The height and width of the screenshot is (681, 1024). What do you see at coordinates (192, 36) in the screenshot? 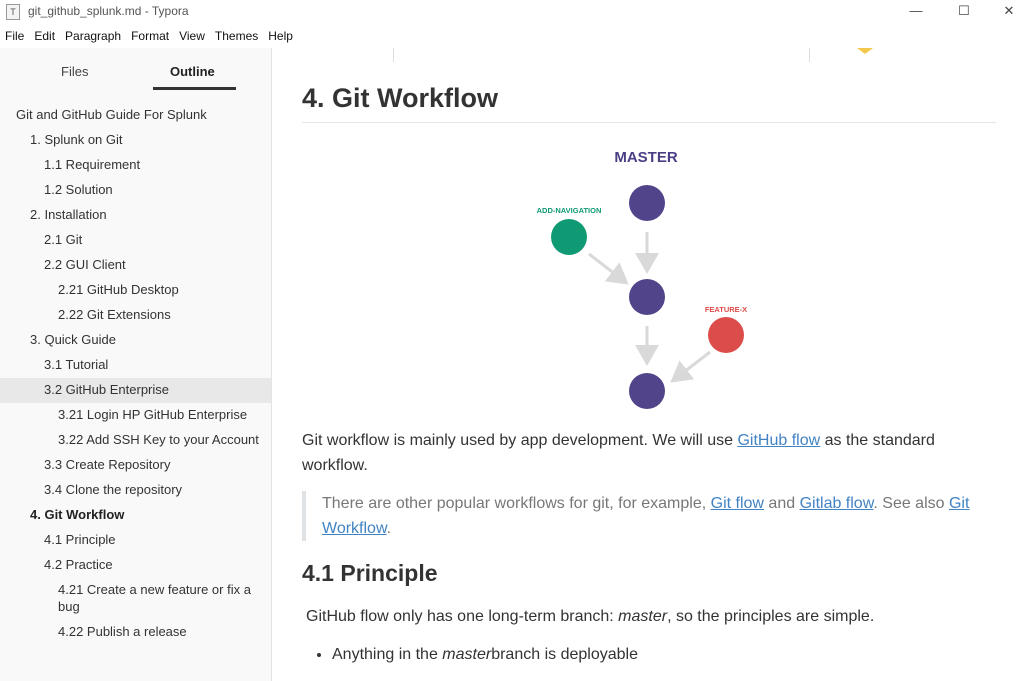
I see `menu-view: View` at bounding box center [192, 36].